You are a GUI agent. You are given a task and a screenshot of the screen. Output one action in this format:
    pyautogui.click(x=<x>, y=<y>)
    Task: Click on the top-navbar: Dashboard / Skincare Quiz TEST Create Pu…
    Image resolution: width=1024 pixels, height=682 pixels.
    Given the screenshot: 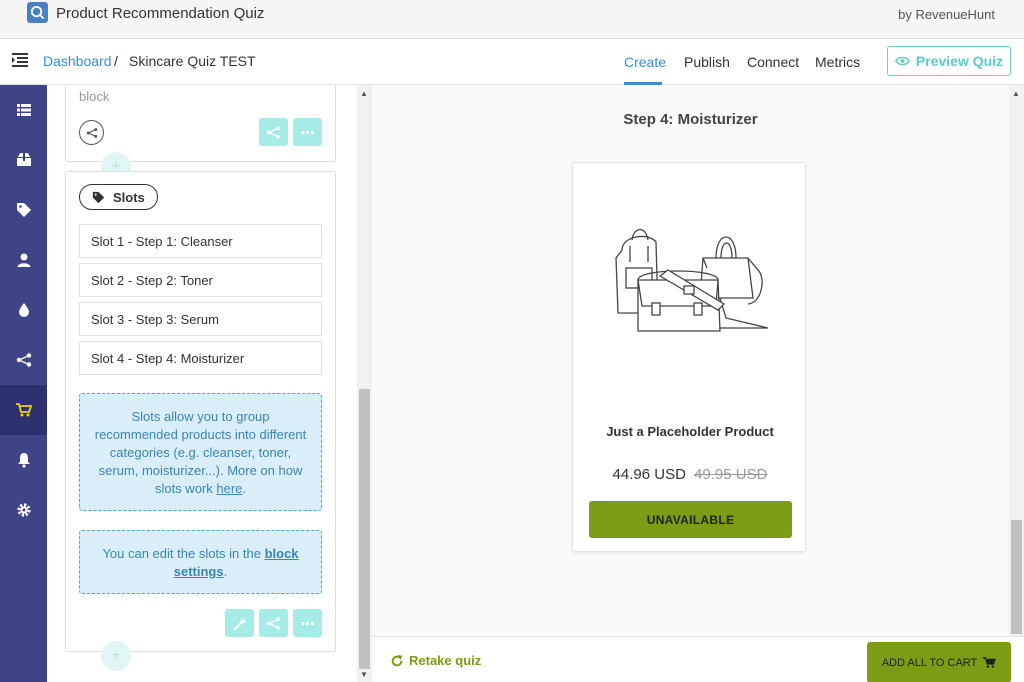 What is the action you would take?
    pyautogui.click(x=512, y=62)
    